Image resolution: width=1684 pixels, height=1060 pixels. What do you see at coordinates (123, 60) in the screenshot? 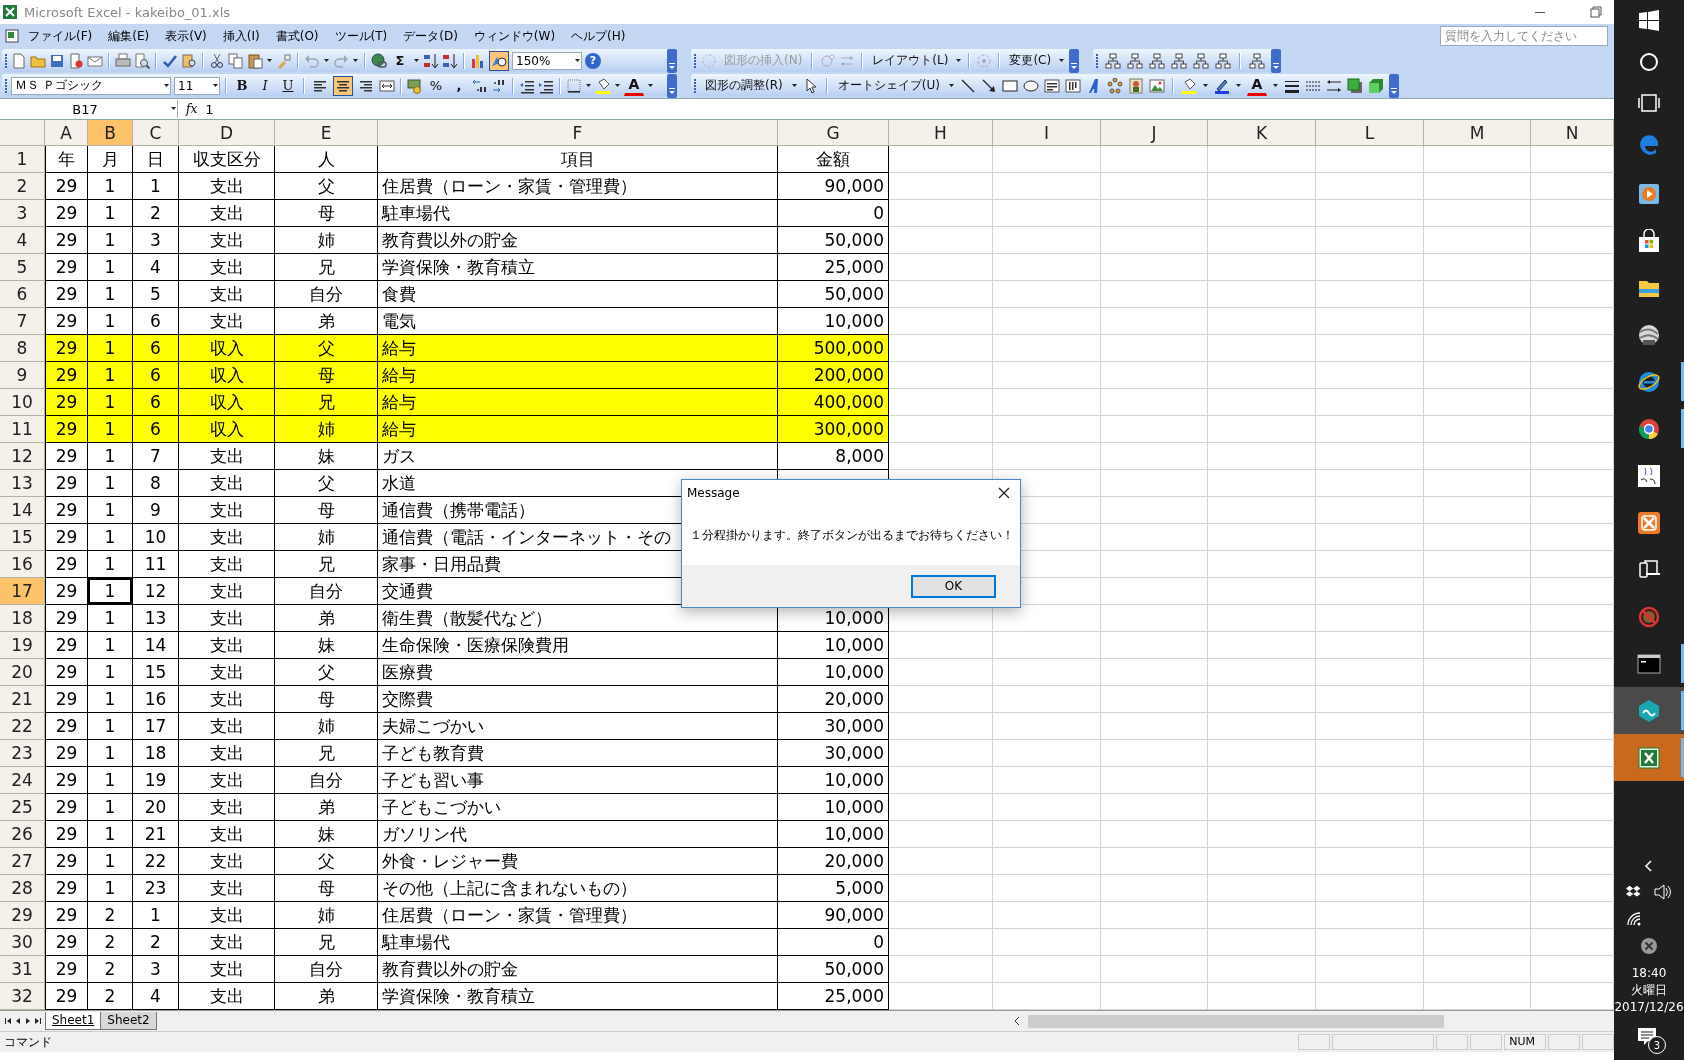
I see `print-icon` at bounding box center [123, 60].